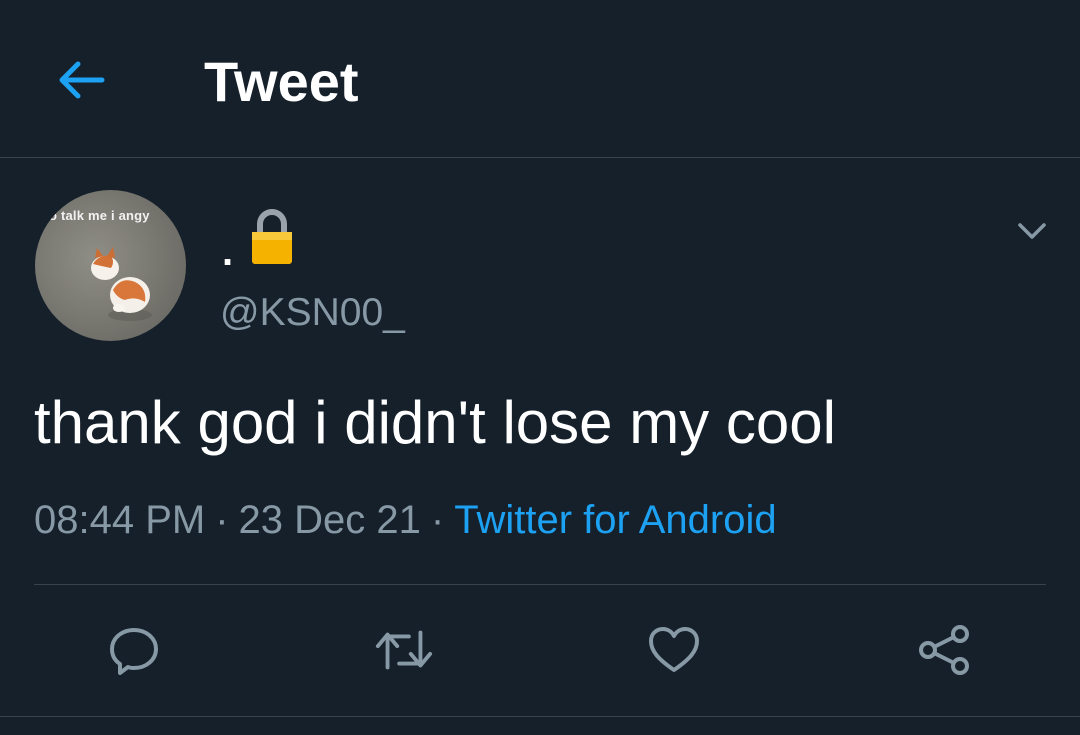 The height and width of the screenshot is (735, 1080). I want to click on arrow-left-icon, so click(82, 80).